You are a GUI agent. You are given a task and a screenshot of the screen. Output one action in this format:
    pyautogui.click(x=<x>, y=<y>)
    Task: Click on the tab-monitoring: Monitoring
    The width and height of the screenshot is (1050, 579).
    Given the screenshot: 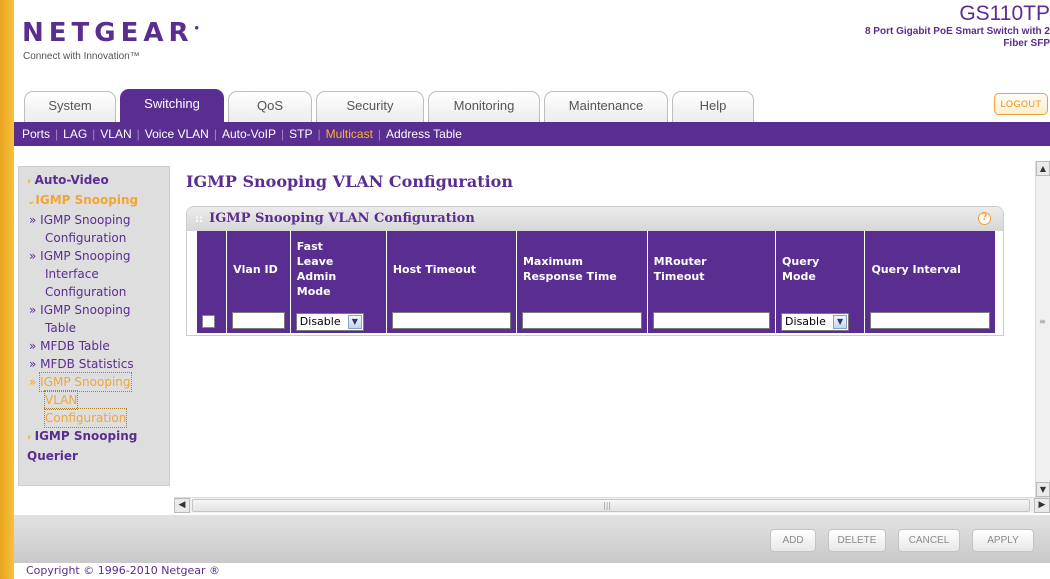 What is the action you would take?
    pyautogui.click(x=484, y=106)
    